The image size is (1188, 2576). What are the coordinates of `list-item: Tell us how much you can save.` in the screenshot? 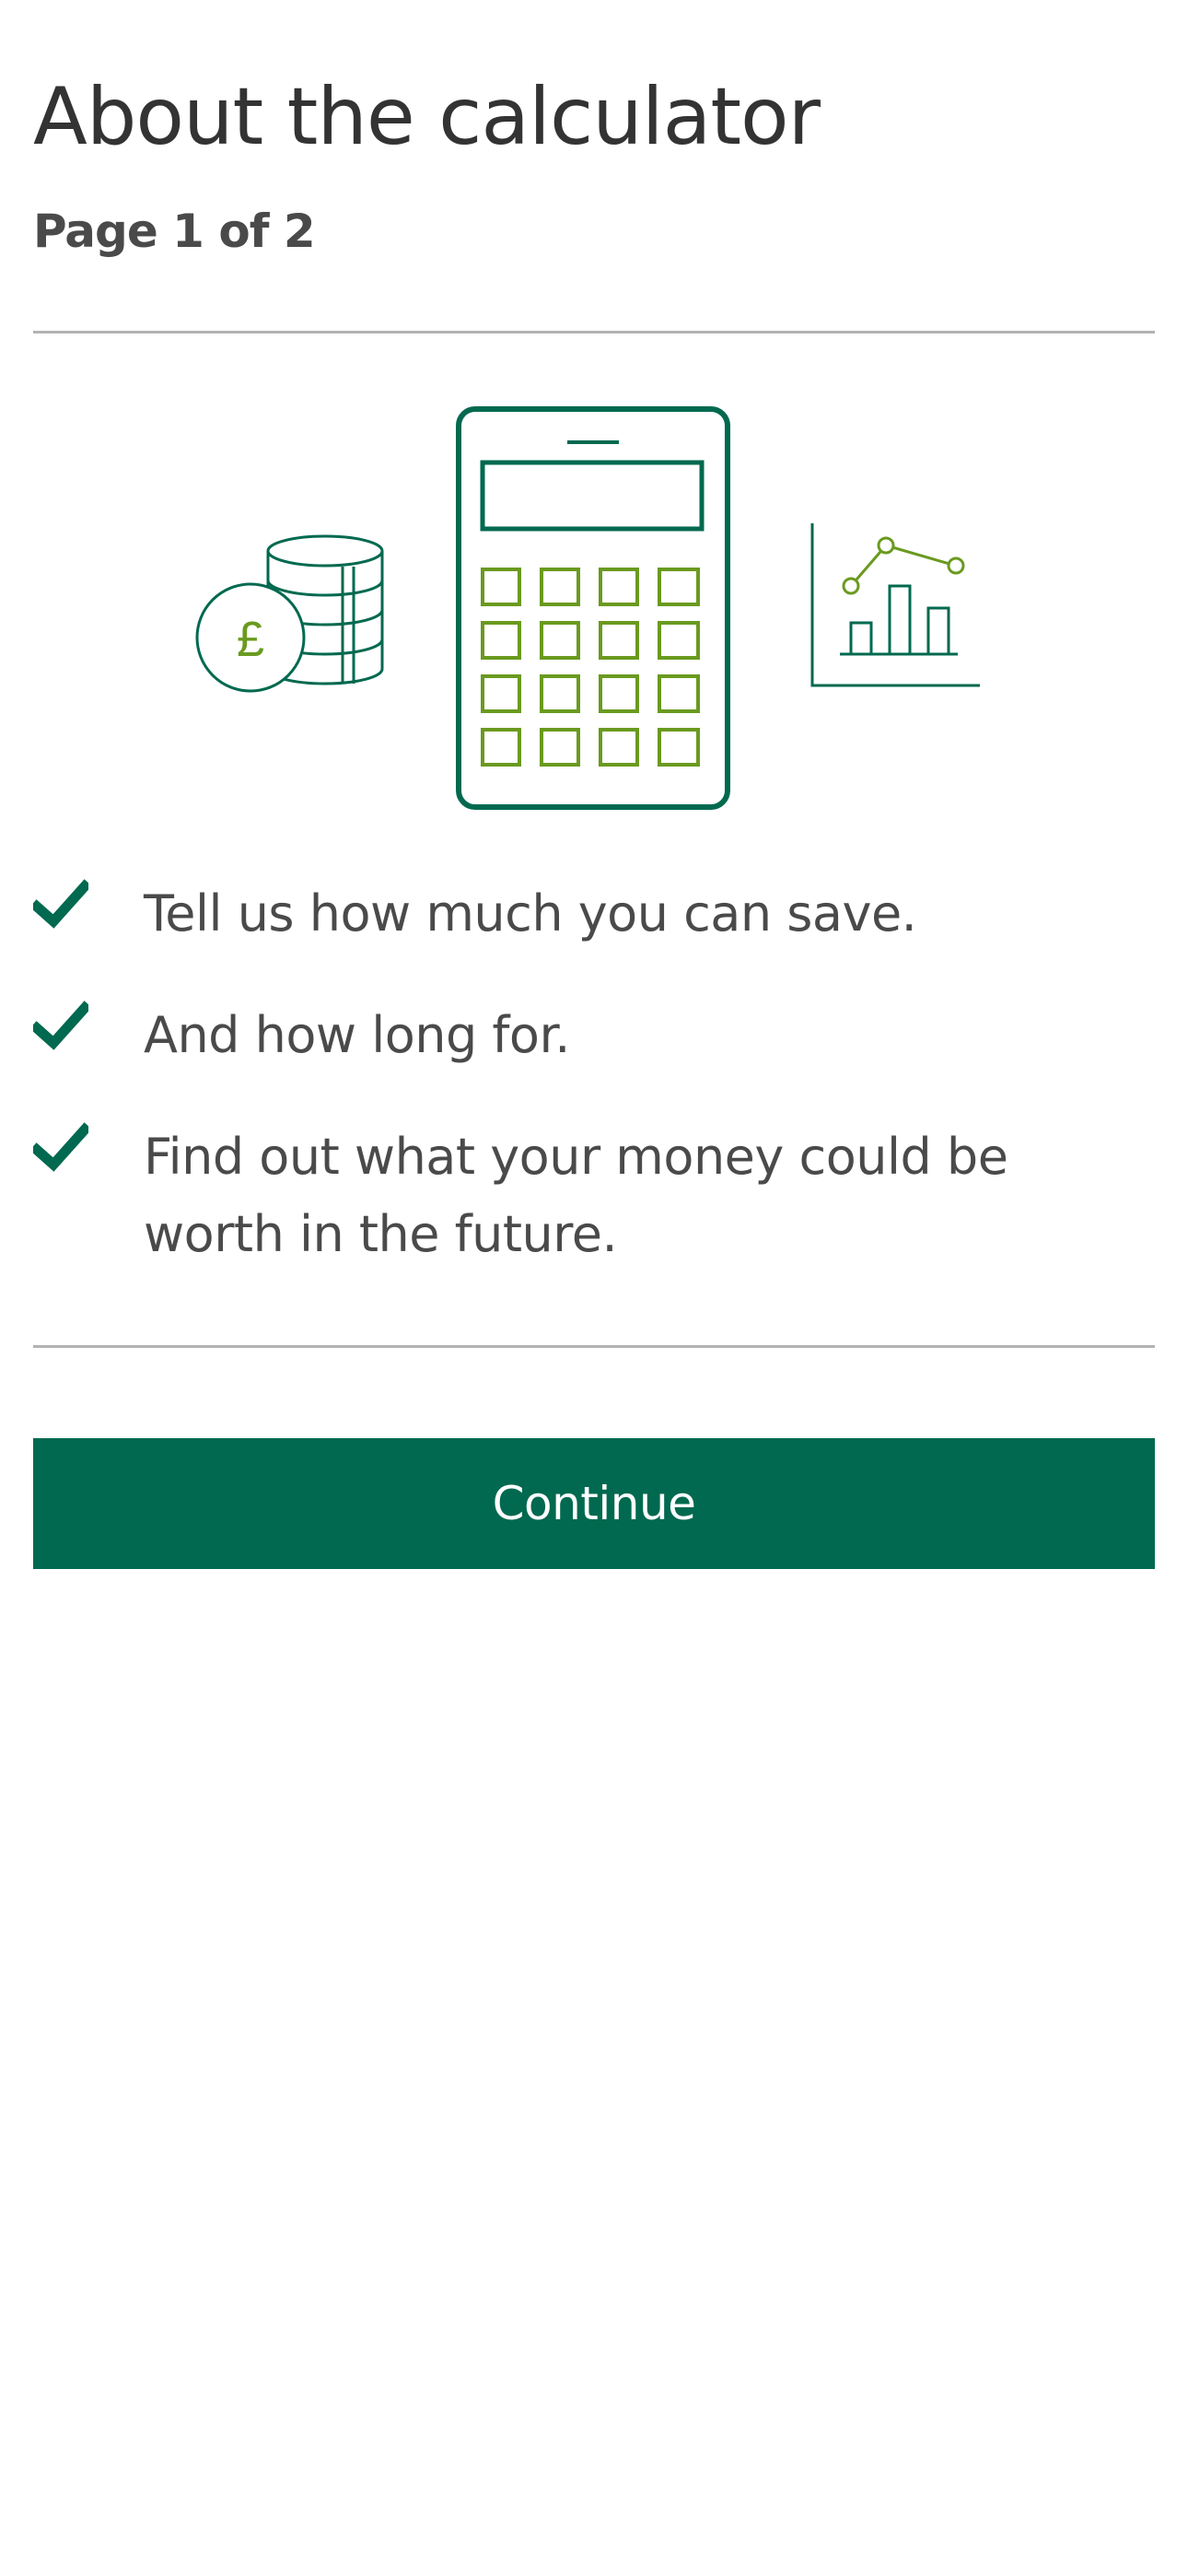 It's located at (594, 914).